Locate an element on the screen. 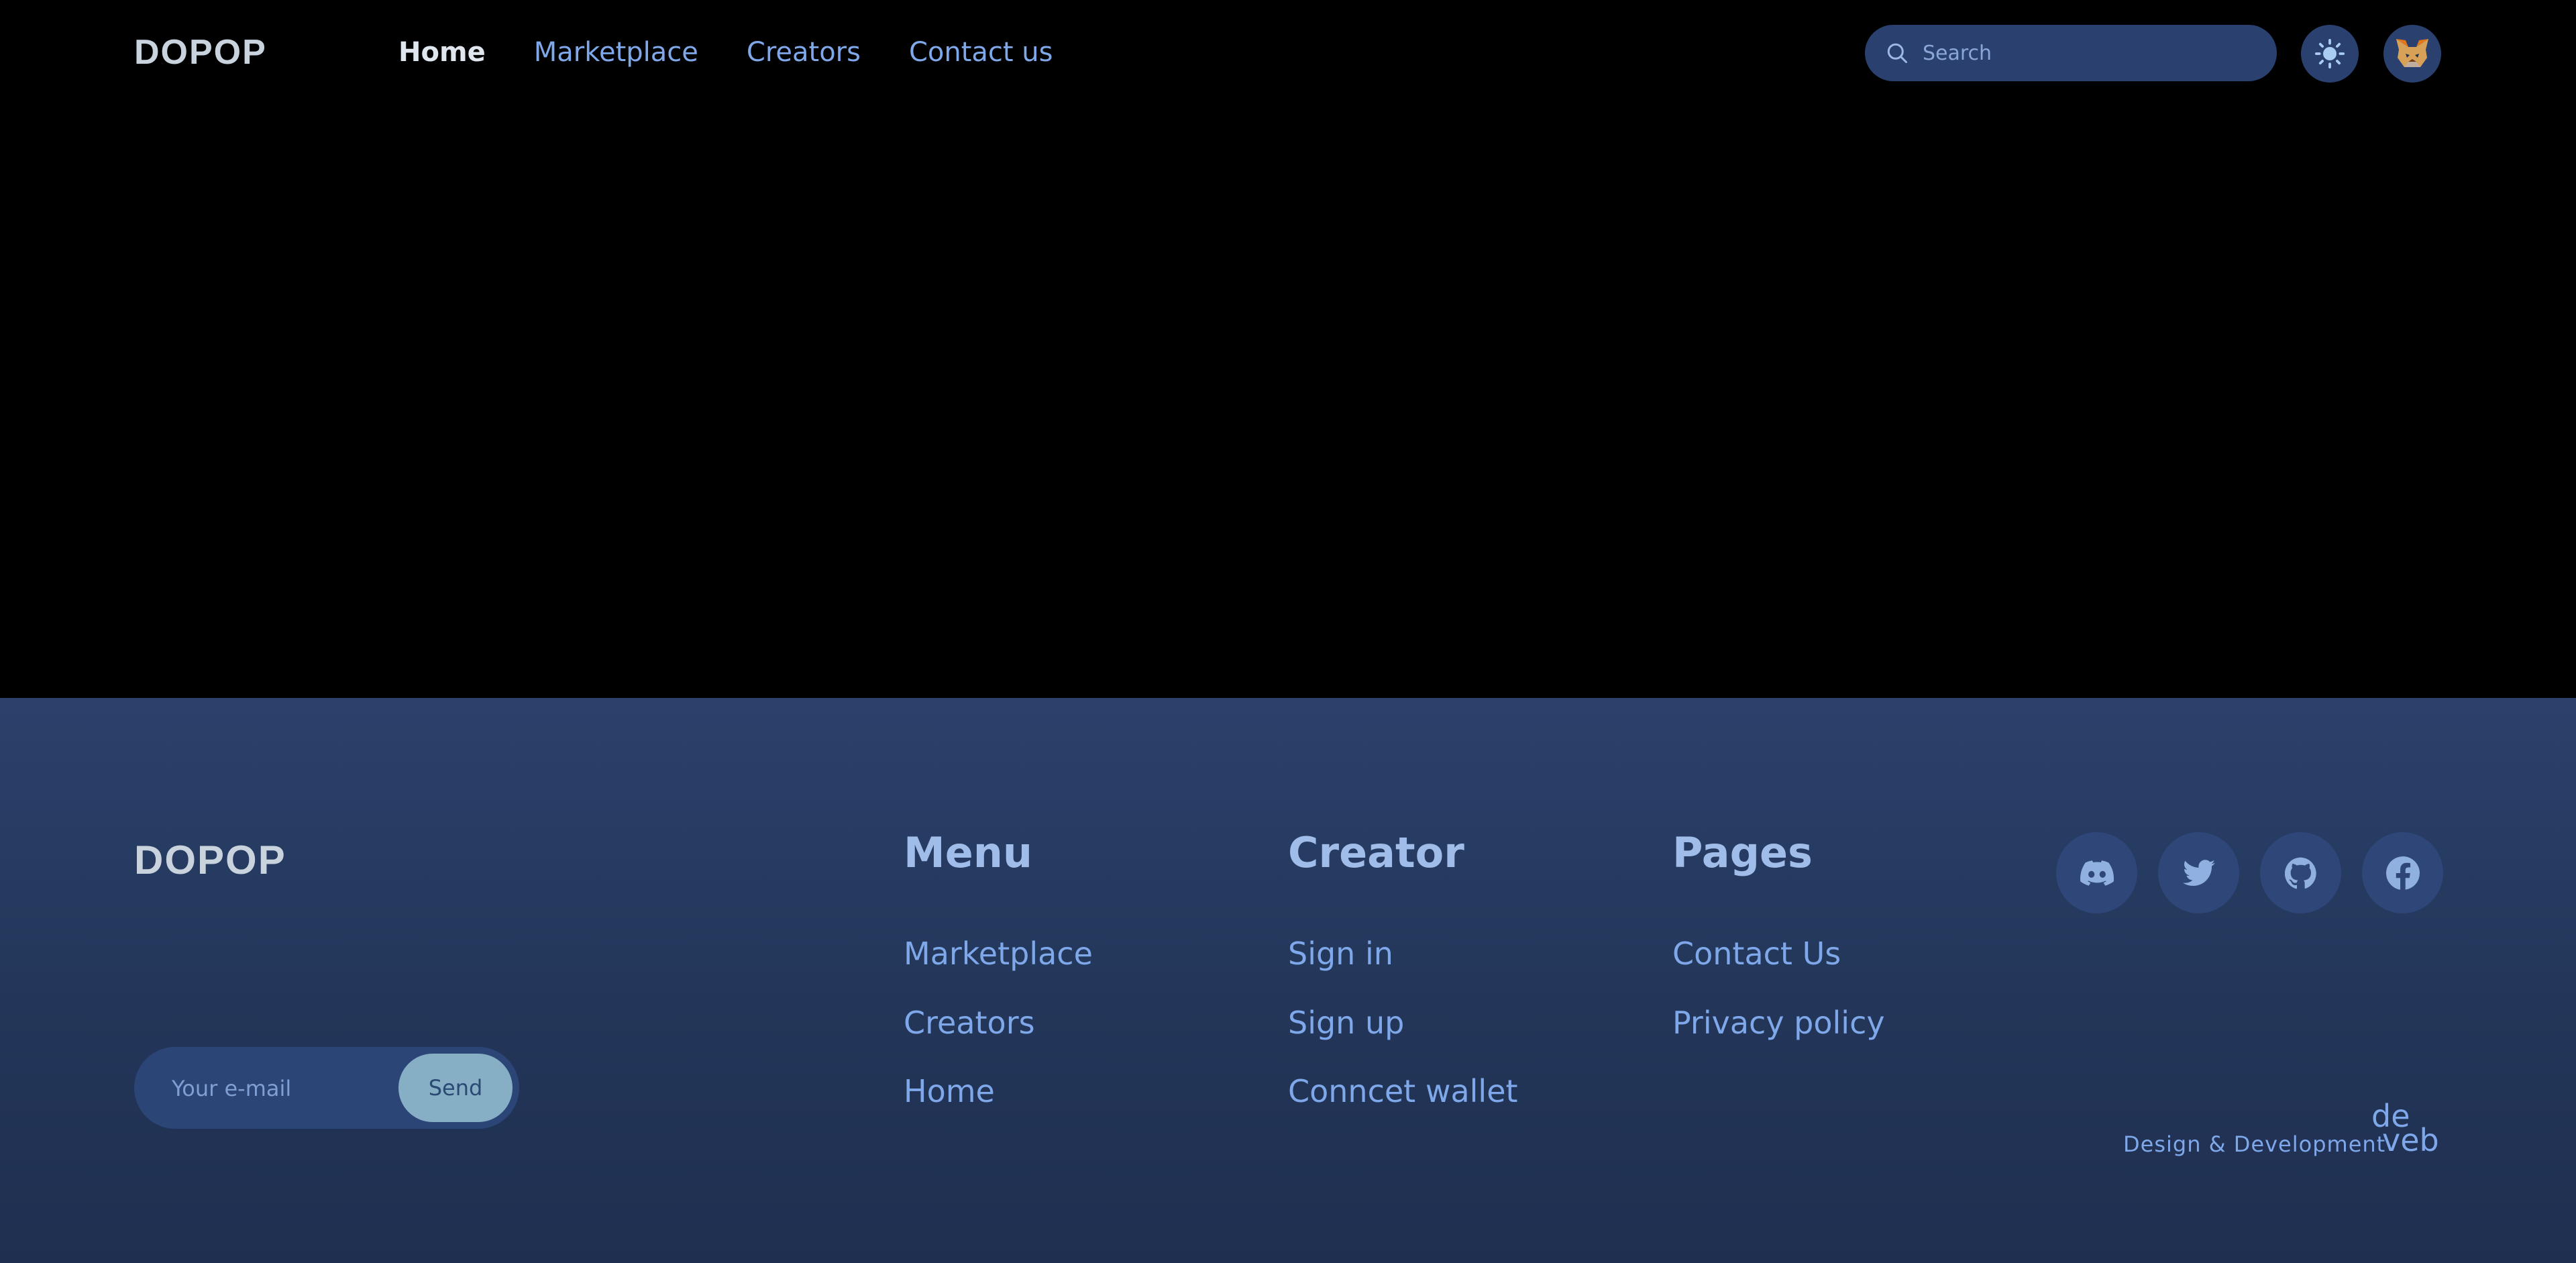 The width and height of the screenshot is (2576, 1263). footer-link-home: Home is located at coordinates (949, 1091).